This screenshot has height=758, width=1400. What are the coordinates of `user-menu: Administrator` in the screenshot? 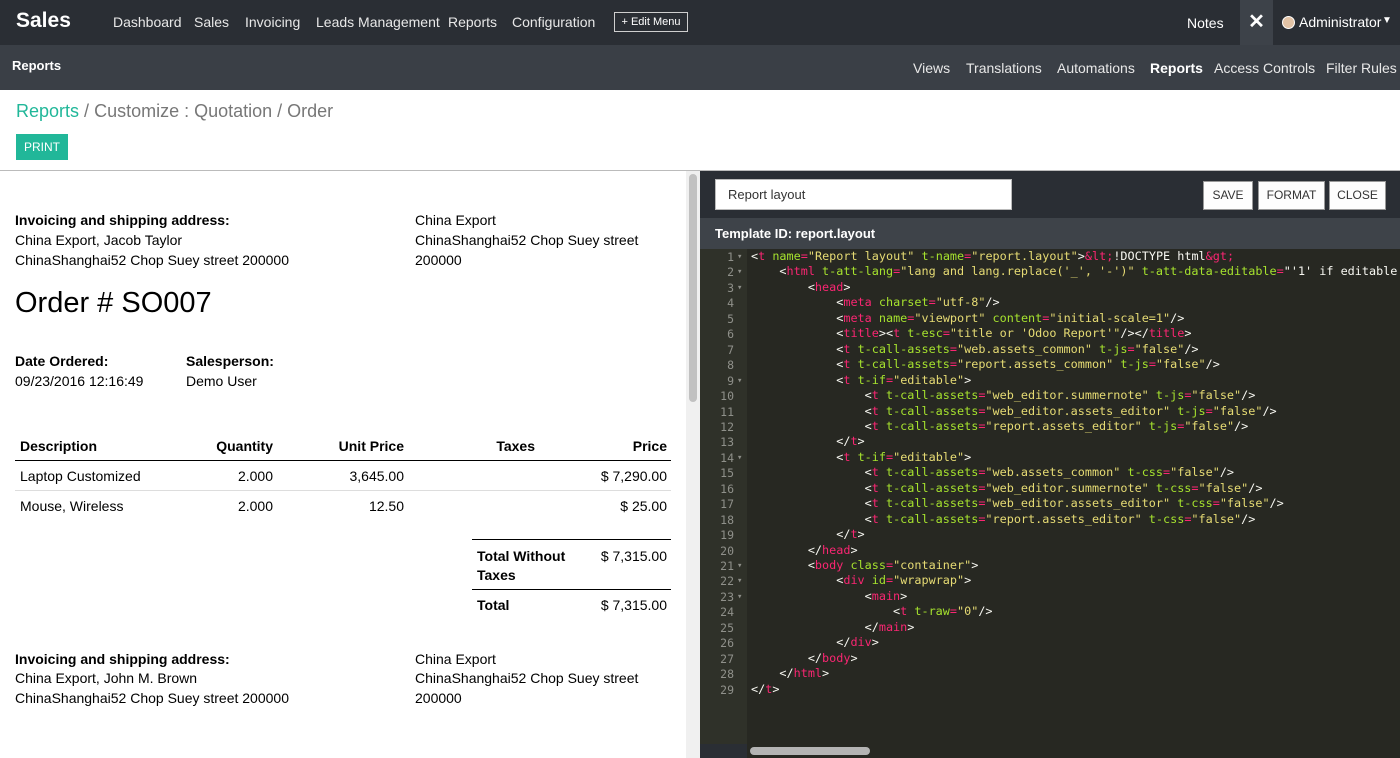 It's located at (1340, 22).